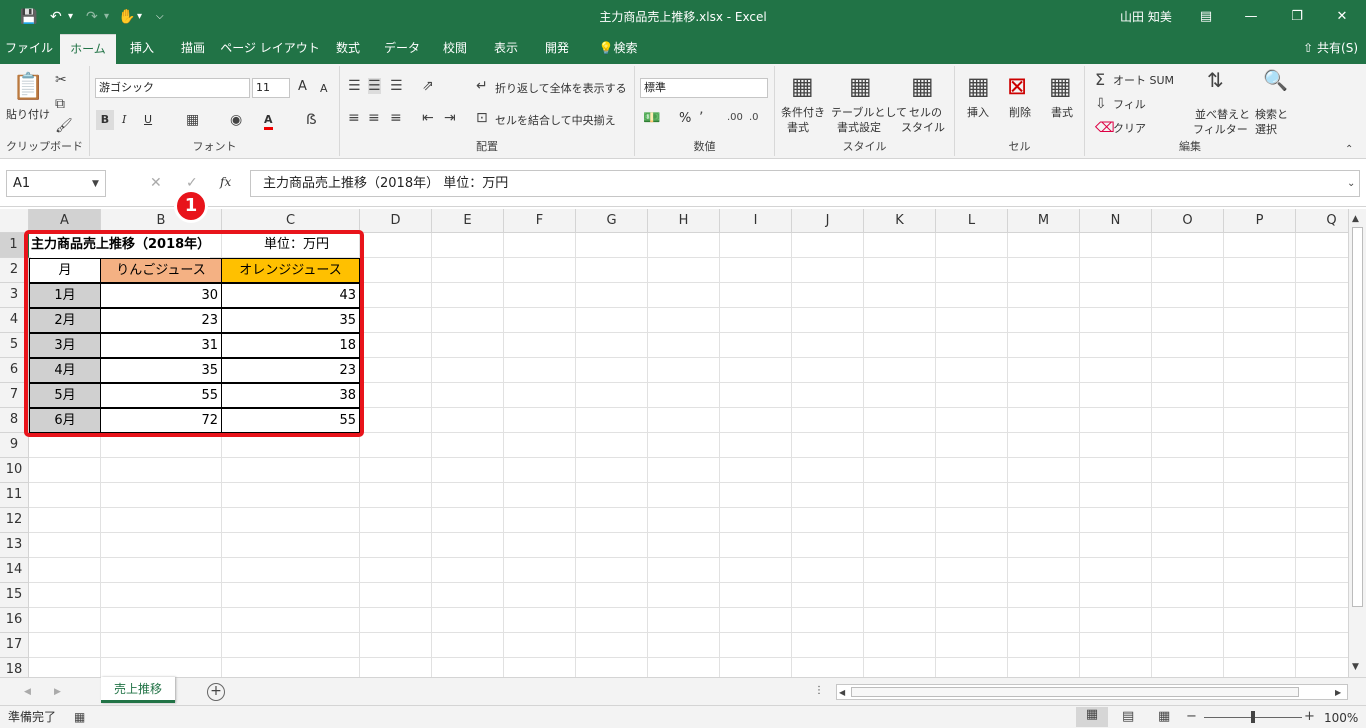  What do you see at coordinates (14, 595) in the screenshot?
I see `row-header-15: 15` at bounding box center [14, 595].